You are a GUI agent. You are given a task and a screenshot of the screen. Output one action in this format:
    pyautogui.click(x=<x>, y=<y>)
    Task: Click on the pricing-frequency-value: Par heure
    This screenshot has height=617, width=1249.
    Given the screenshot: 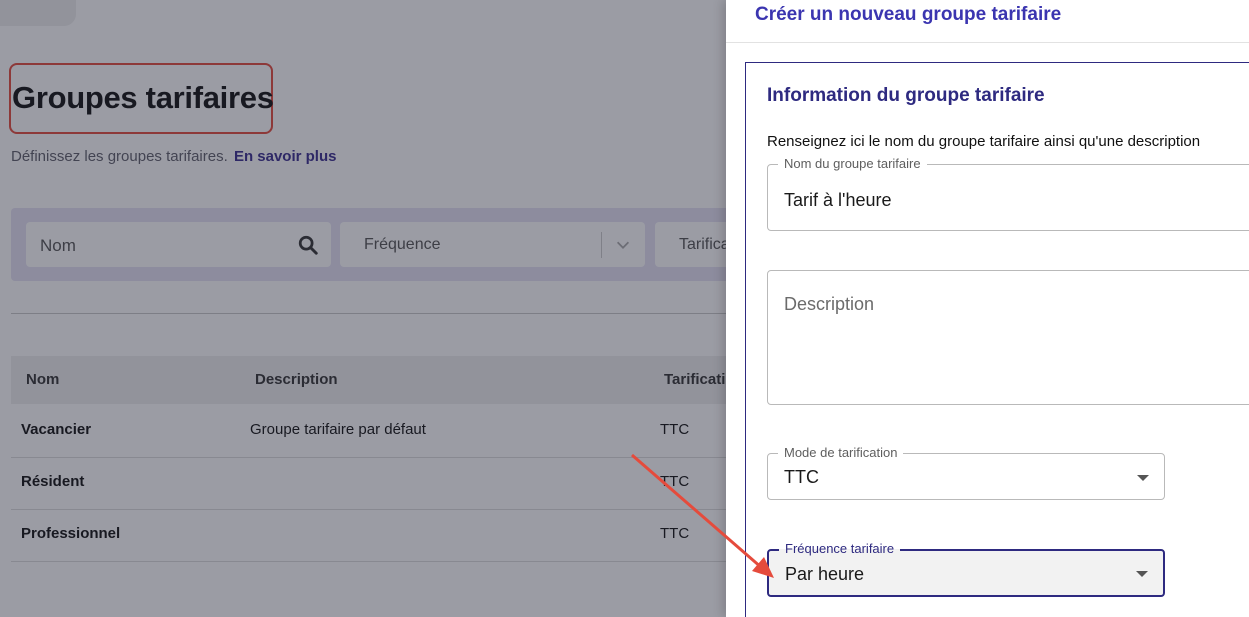 What is the action you would take?
    pyautogui.click(x=825, y=574)
    